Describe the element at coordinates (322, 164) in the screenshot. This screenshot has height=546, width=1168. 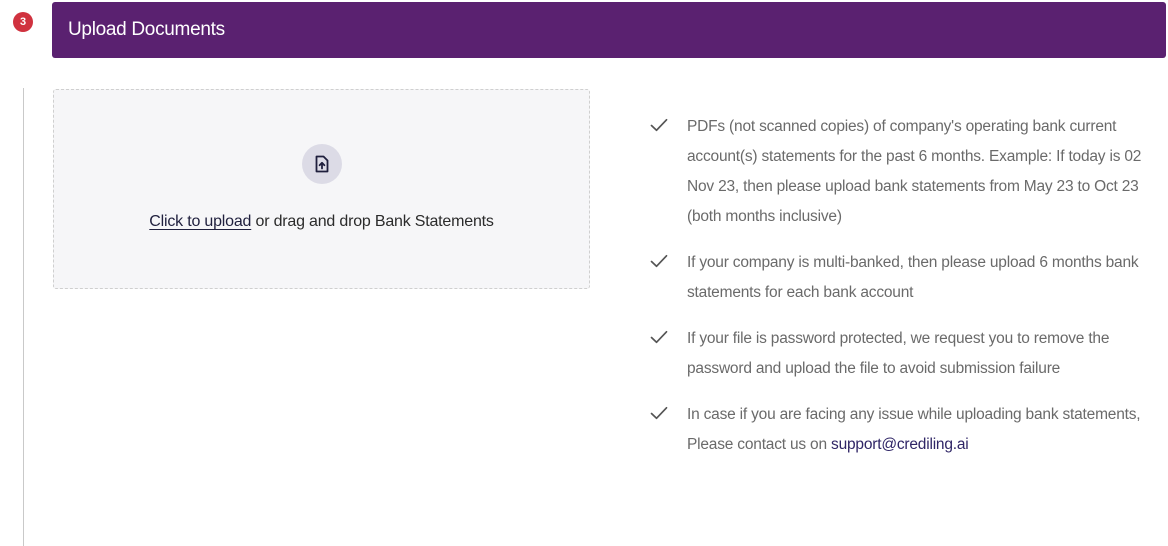
I see `file-upload-icon` at that location.